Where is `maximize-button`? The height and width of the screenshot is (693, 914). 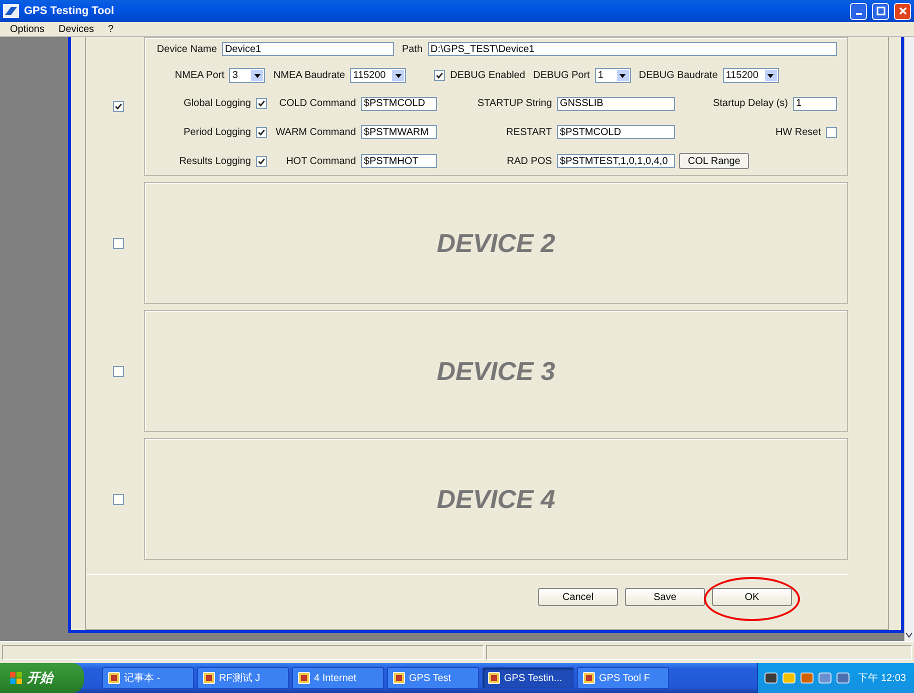 maximize-button is located at coordinates (880, 11).